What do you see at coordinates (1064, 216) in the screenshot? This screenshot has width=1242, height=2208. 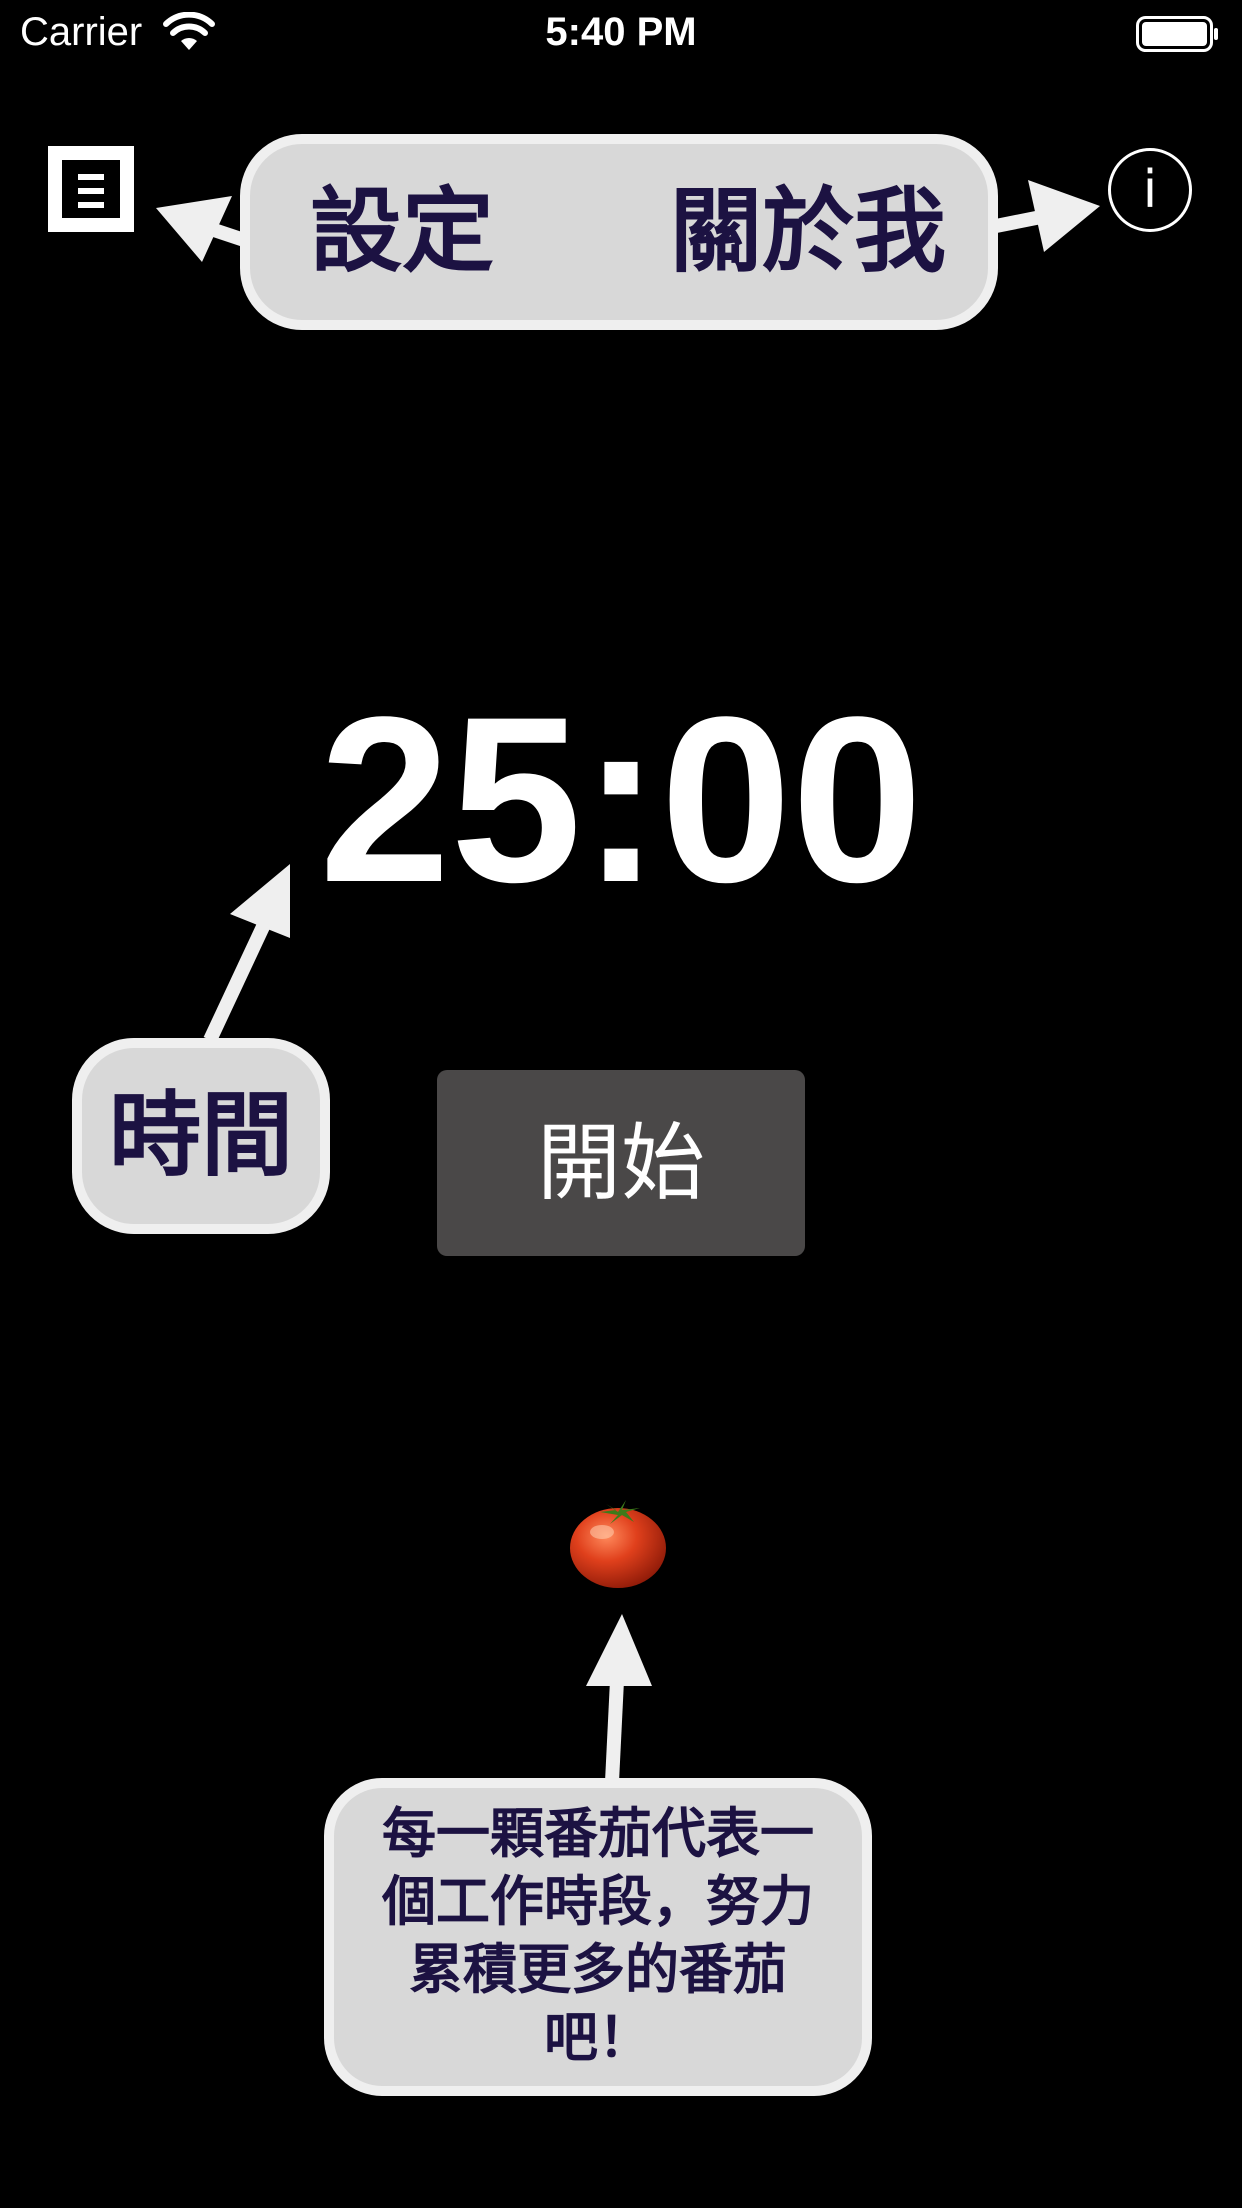 I see `arrow-to-info-head` at bounding box center [1064, 216].